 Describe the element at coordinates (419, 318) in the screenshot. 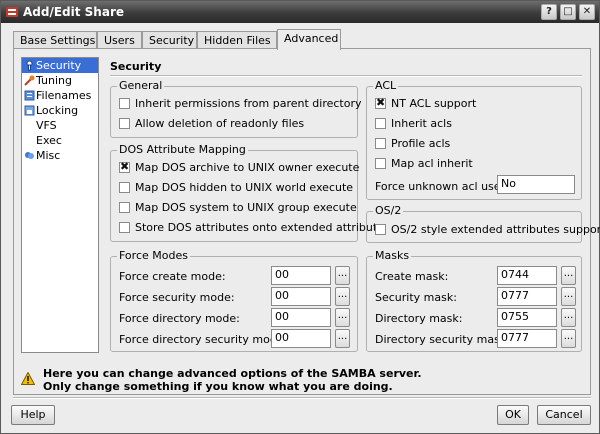

I see `directory-mask-label: Directory mask:` at that location.